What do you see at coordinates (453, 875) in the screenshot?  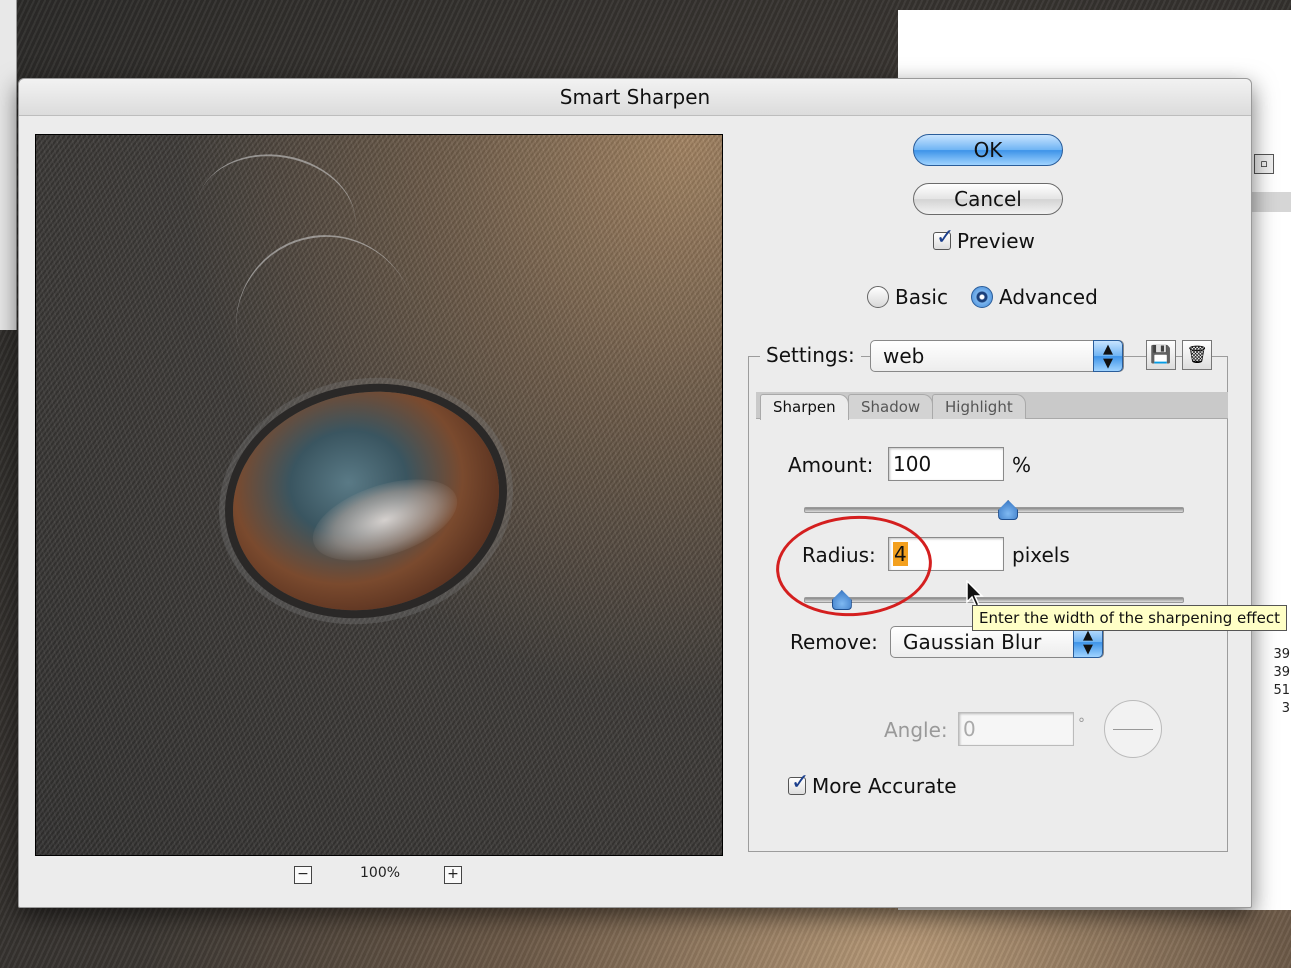 I see `zoom-in-button: +` at bounding box center [453, 875].